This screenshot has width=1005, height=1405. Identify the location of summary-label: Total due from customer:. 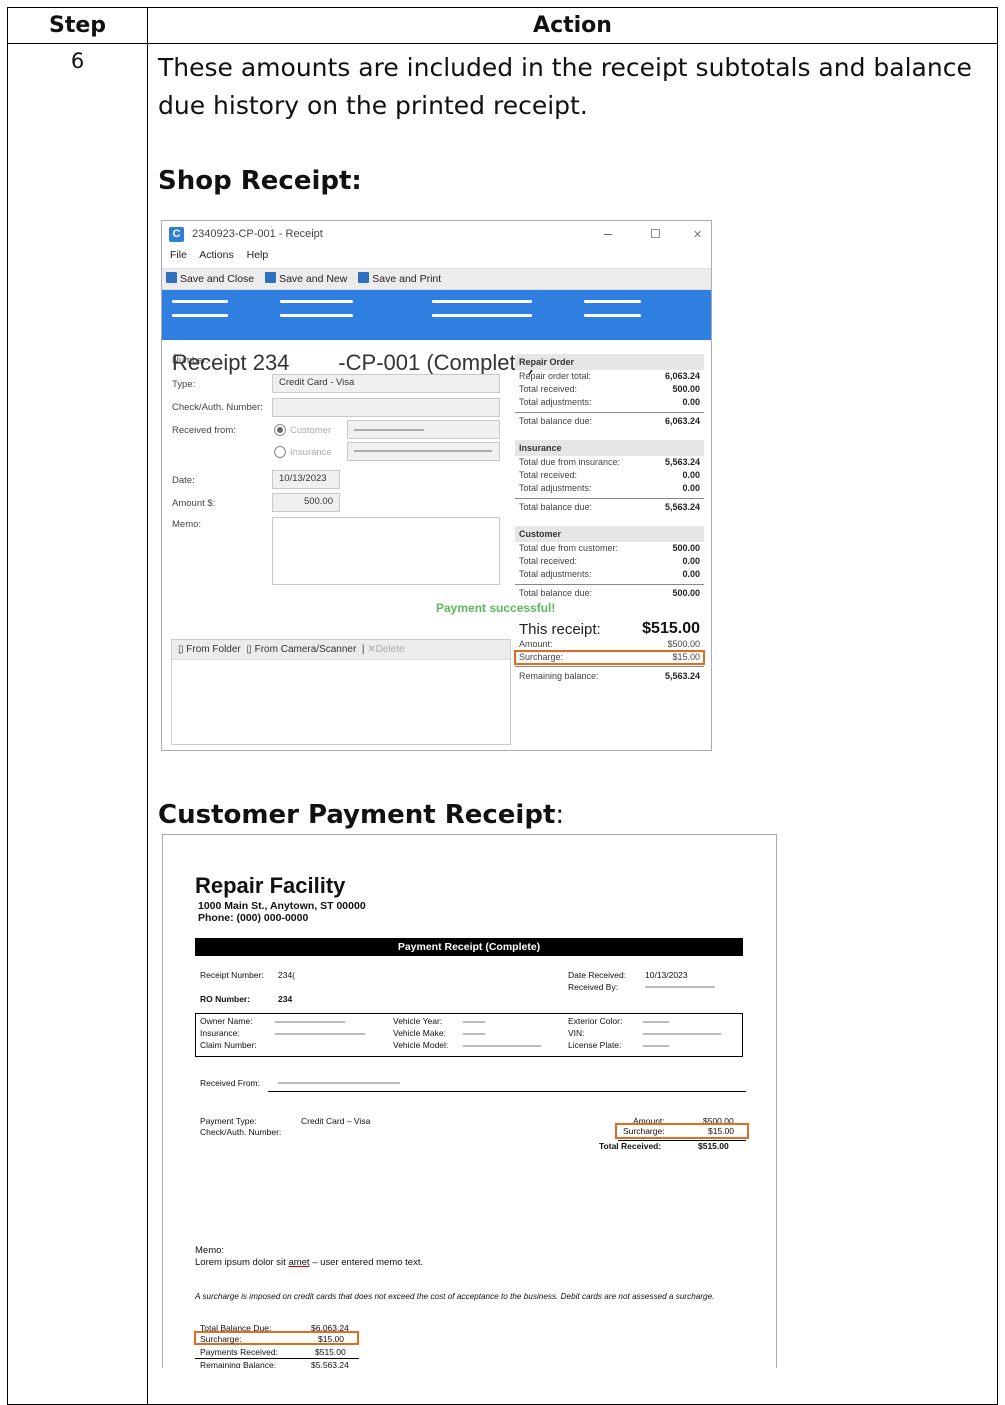
(569, 548).